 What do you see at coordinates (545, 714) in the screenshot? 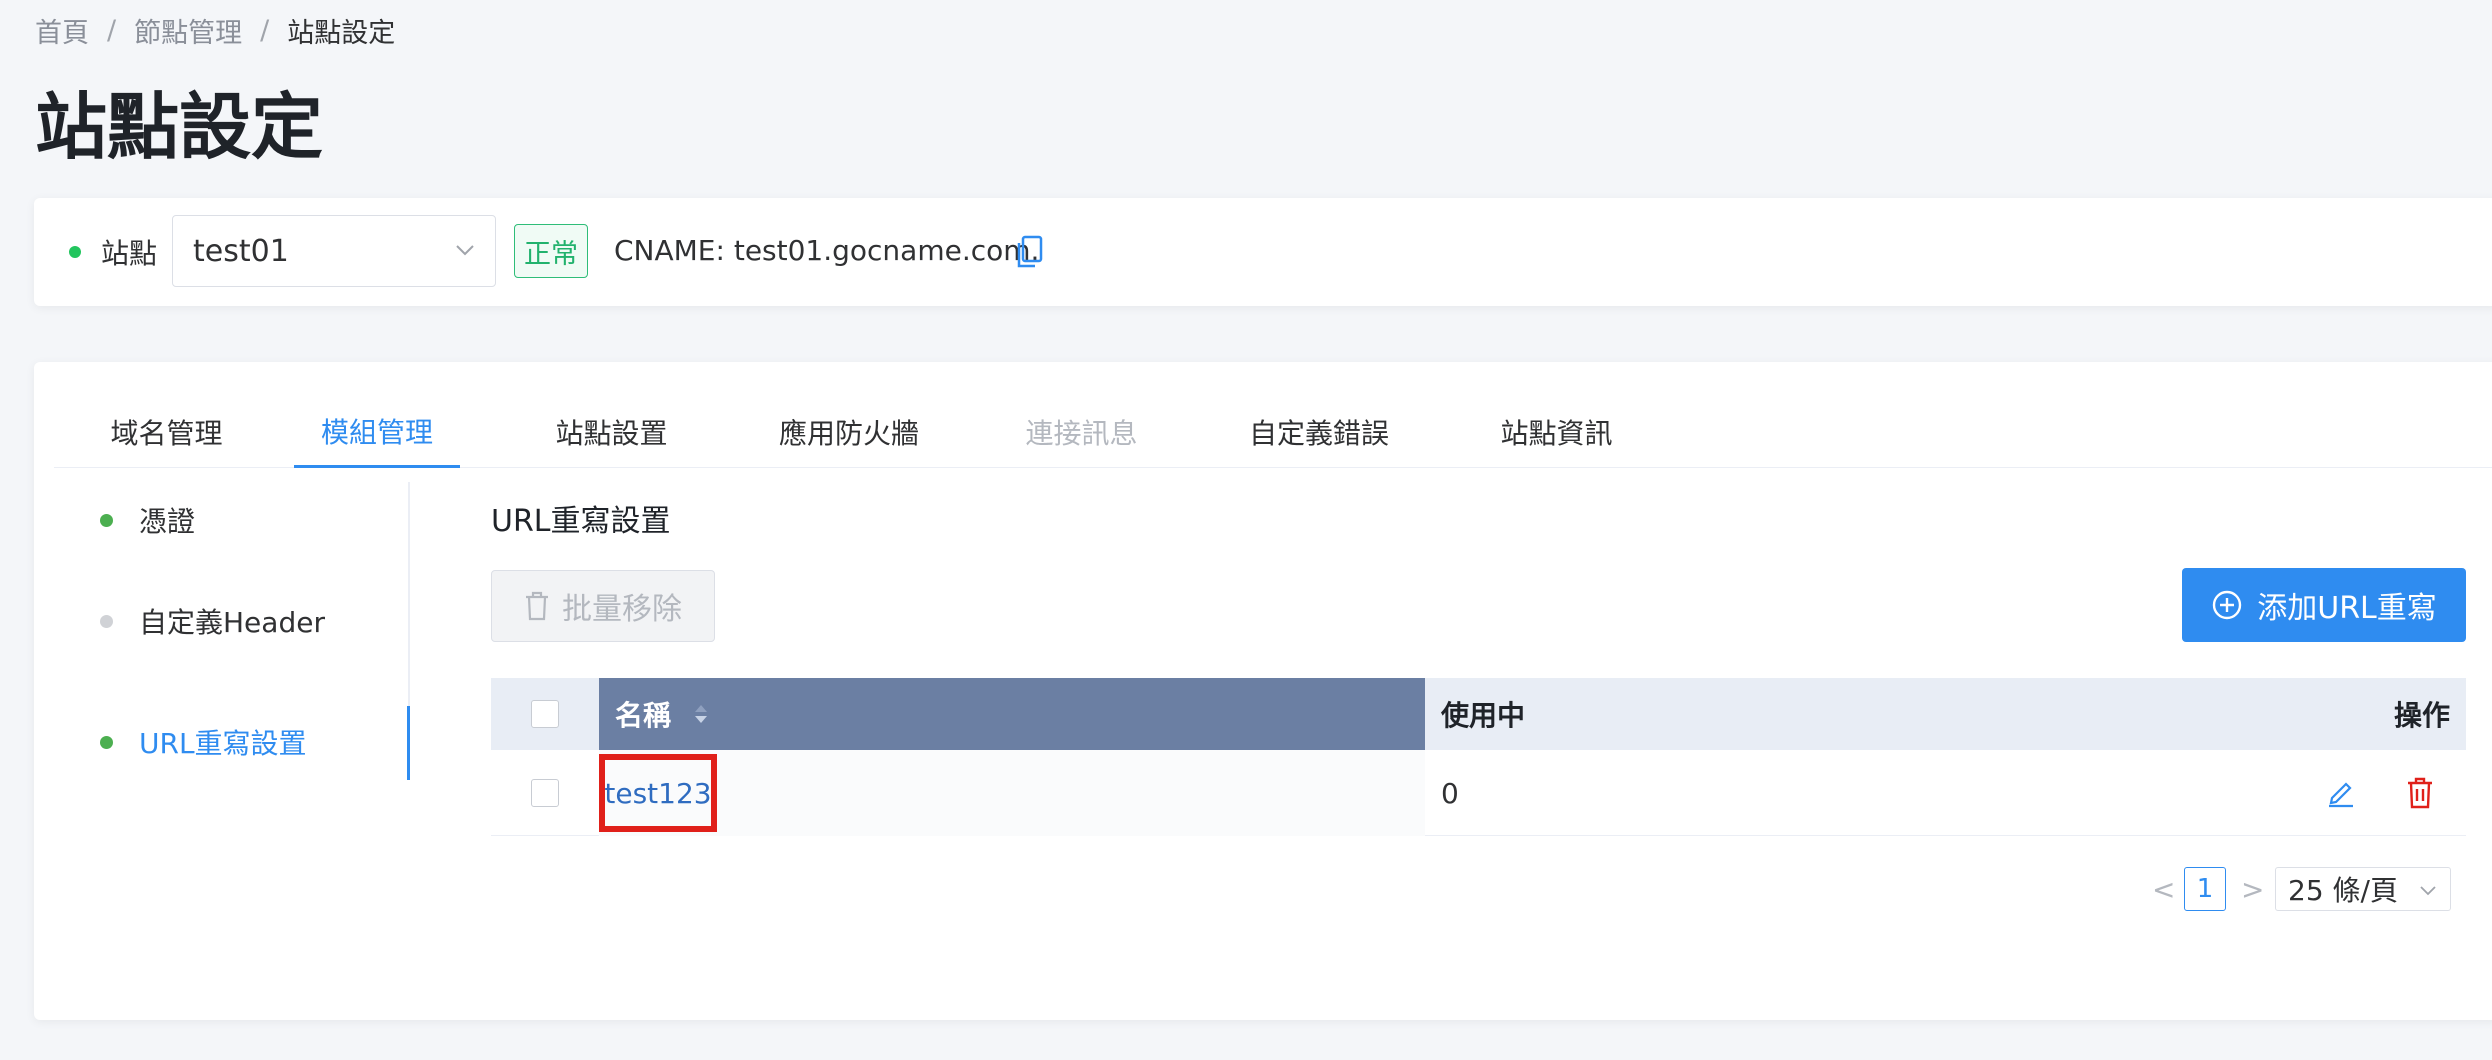
I see `select-all-checkbox` at bounding box center [545, 714].